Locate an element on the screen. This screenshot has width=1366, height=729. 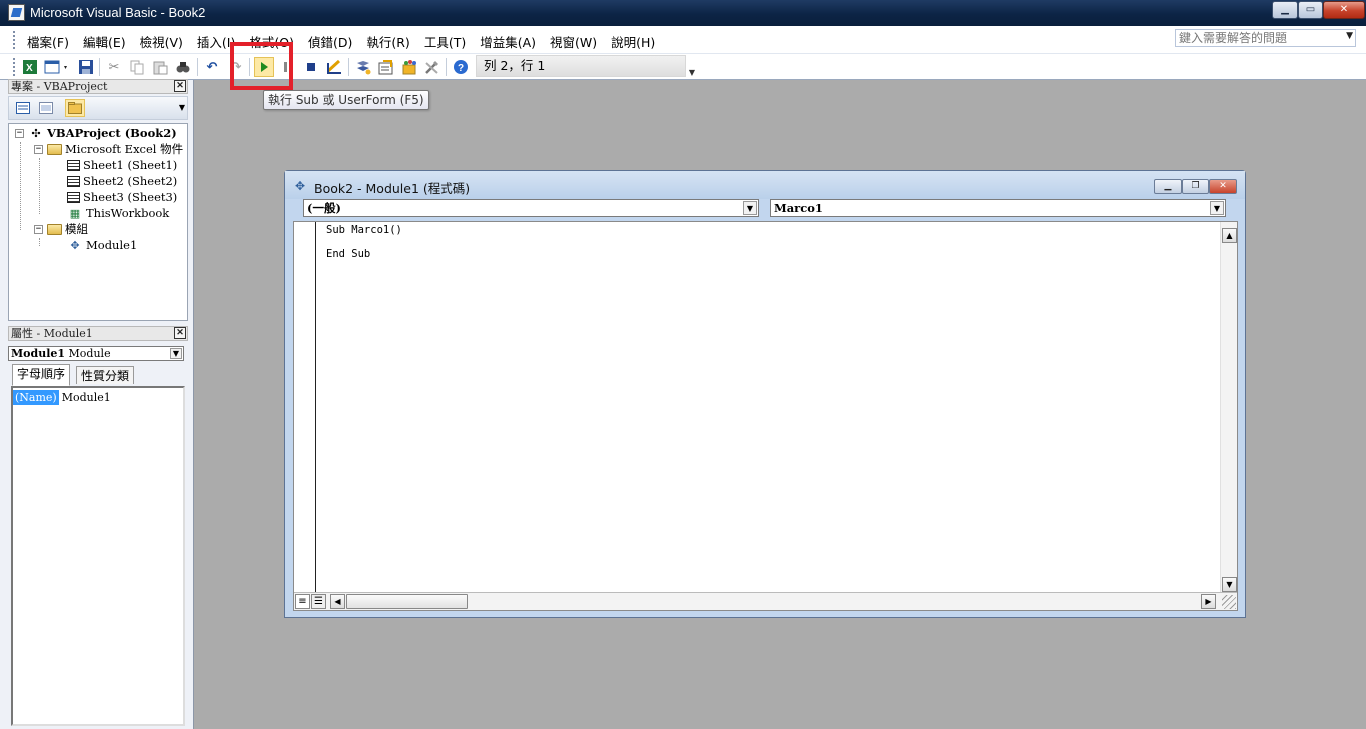
toggle-folders-icon is located at coordinates (75, 108).